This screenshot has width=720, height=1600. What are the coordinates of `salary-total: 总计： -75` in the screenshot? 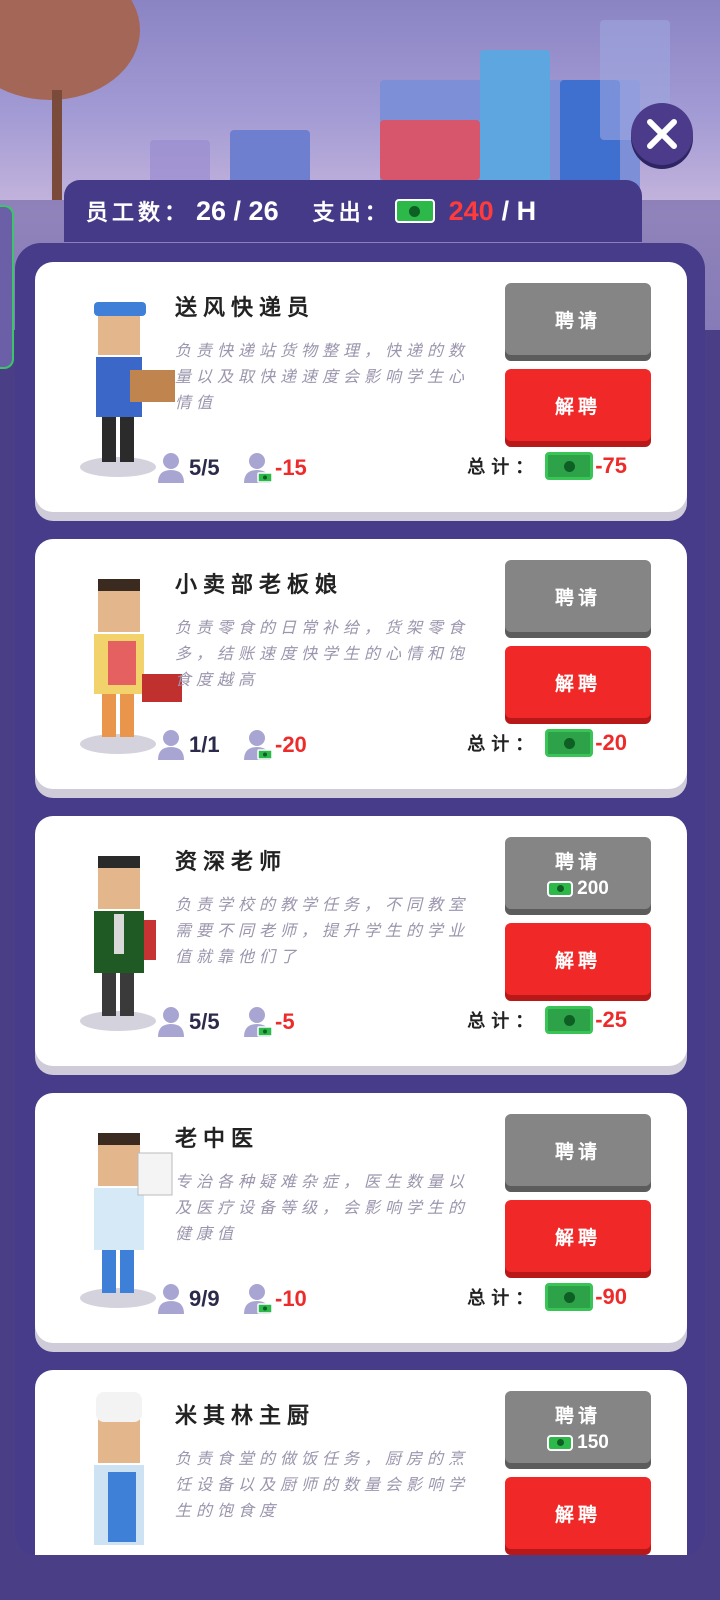 It's located at (547, 466).